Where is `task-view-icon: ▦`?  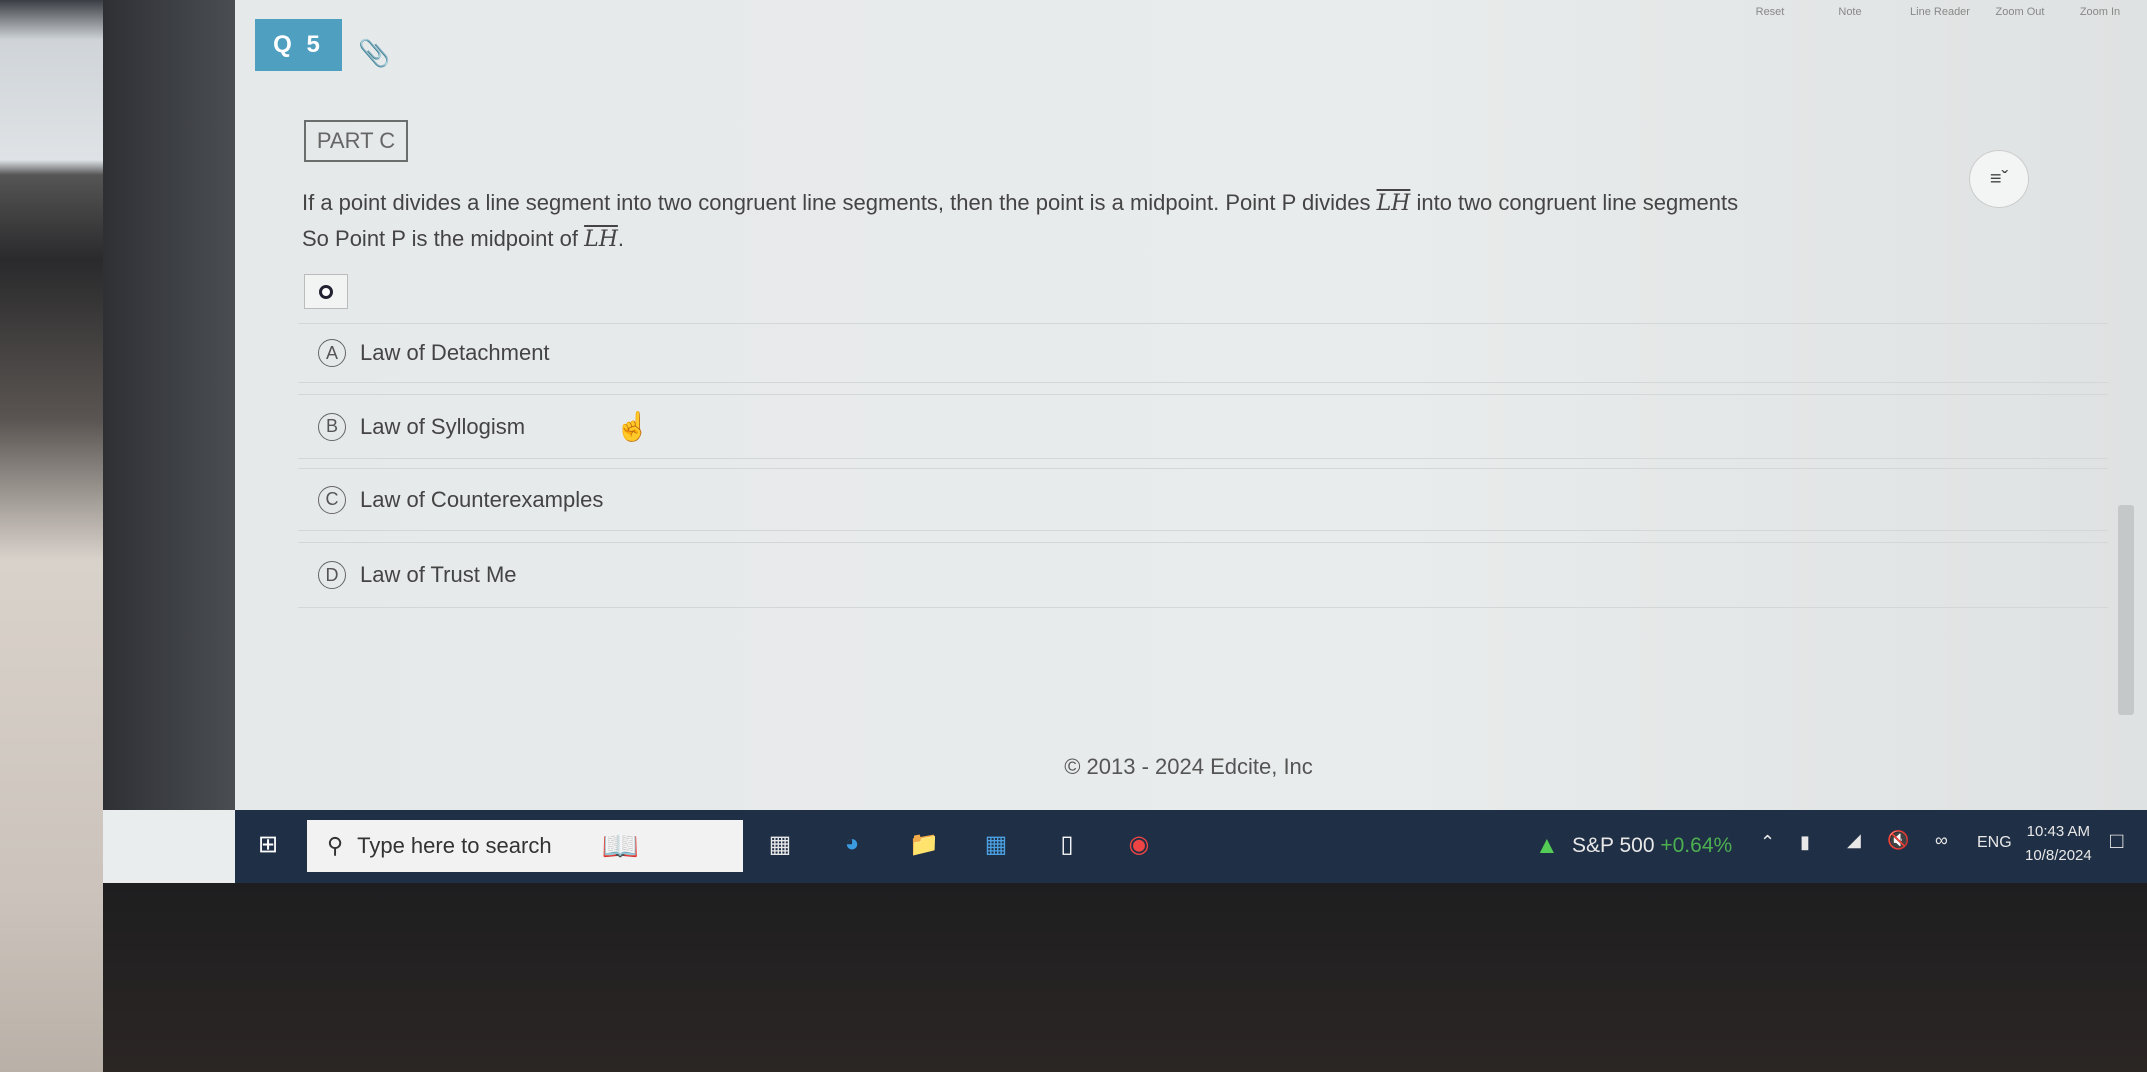 task-view-icon: ▦ is located at coordinates (780, 847).